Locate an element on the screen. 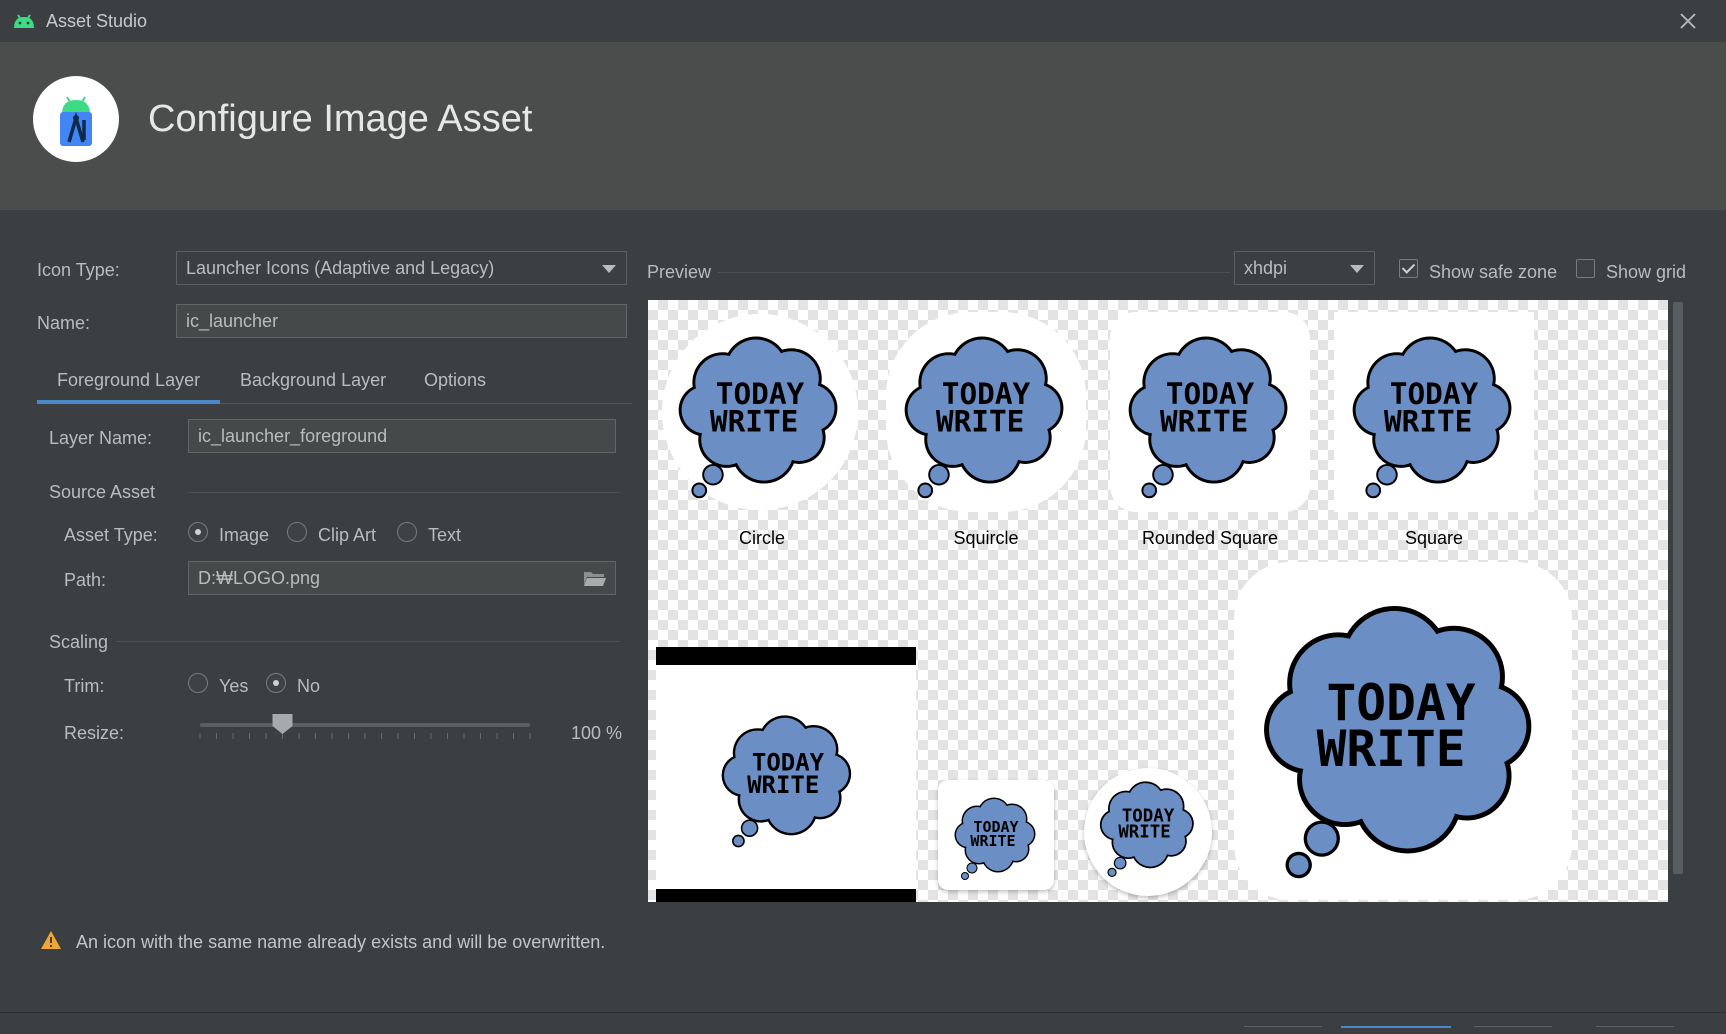  resize-value: 100 % is located at coordinates (597, 733).